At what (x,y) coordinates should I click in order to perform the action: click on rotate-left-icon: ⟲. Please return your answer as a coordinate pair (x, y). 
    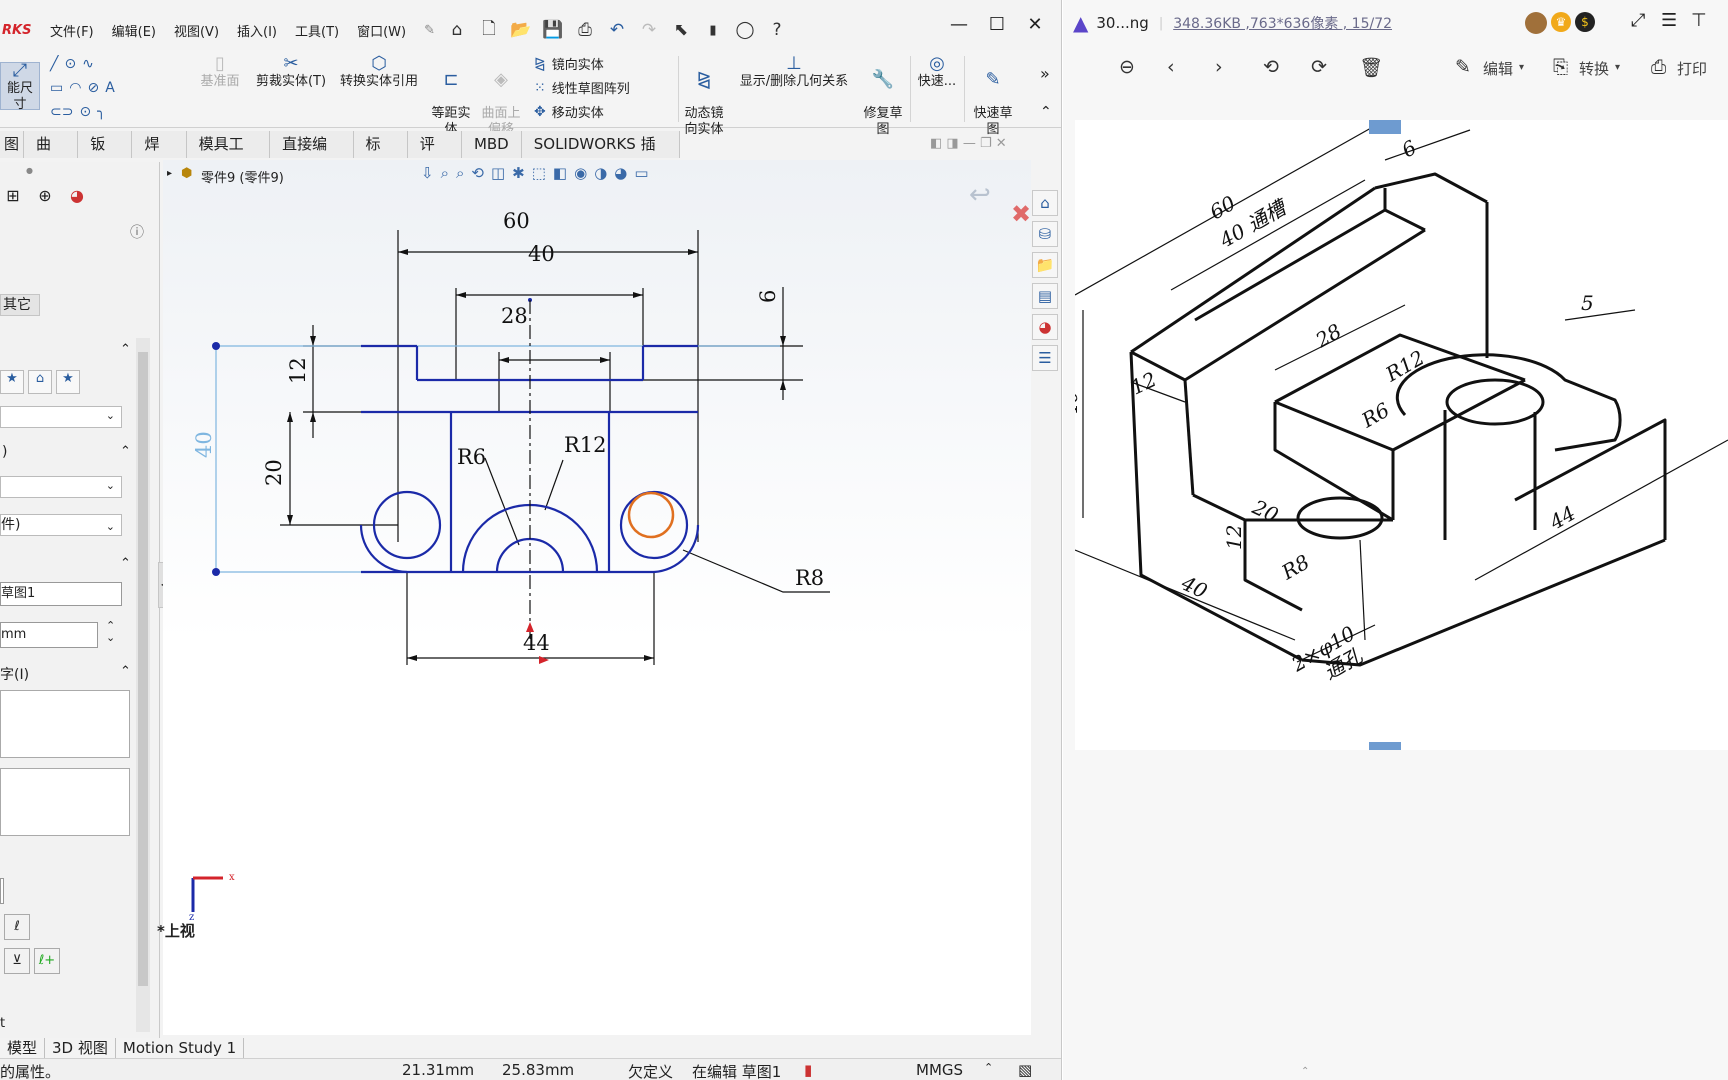
    Looking at the image, I should click on (1271, 67).